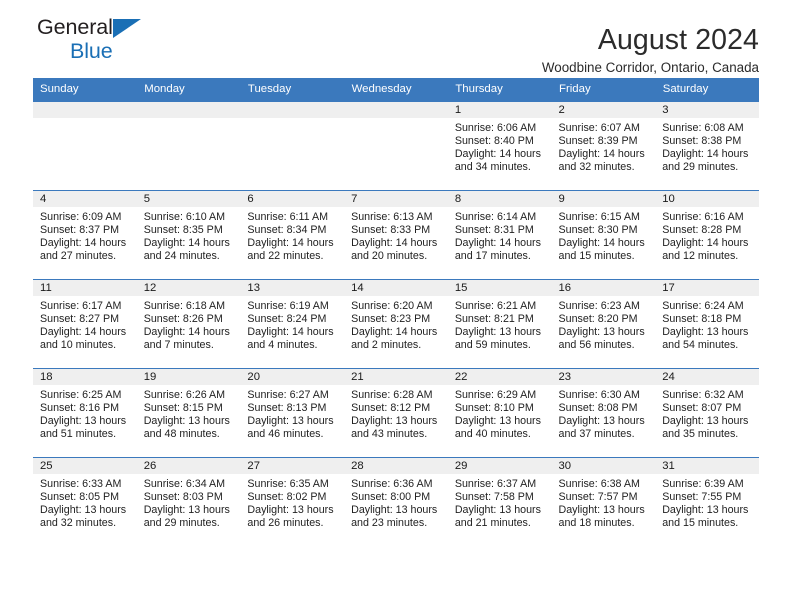 The height and width of the screenshot is (612, 792). Describe the element at coordinates (389, 433) in the screenshot. I see `daylight-text-line2: and 43 minutes.` at that location.